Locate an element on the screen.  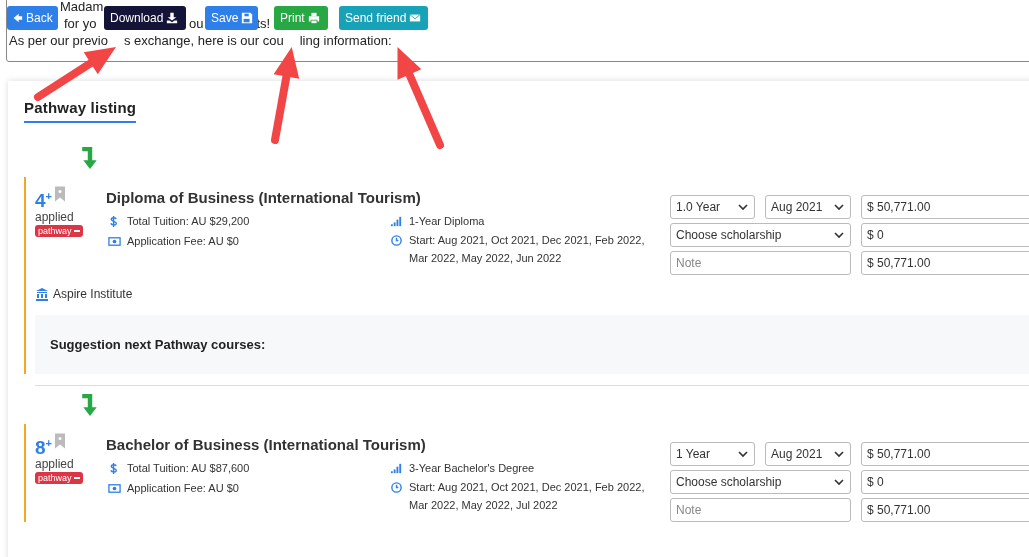
bank-icon is located at coordinates (42, 294).